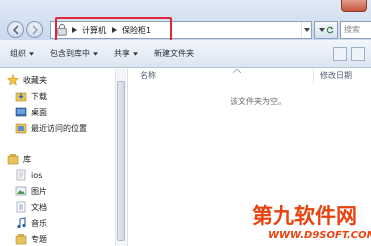  What do you see at coordinates (355, 30) in the screenshot?
I see `search-input: 搜索` at bounding box center [355, 30].